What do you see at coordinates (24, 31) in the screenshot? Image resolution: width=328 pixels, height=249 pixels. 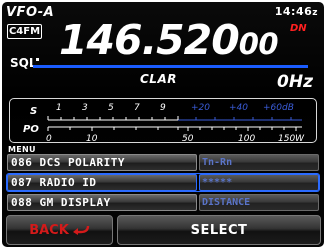 I see `mode-badge: C4FM` at bounding box center [24, 31].